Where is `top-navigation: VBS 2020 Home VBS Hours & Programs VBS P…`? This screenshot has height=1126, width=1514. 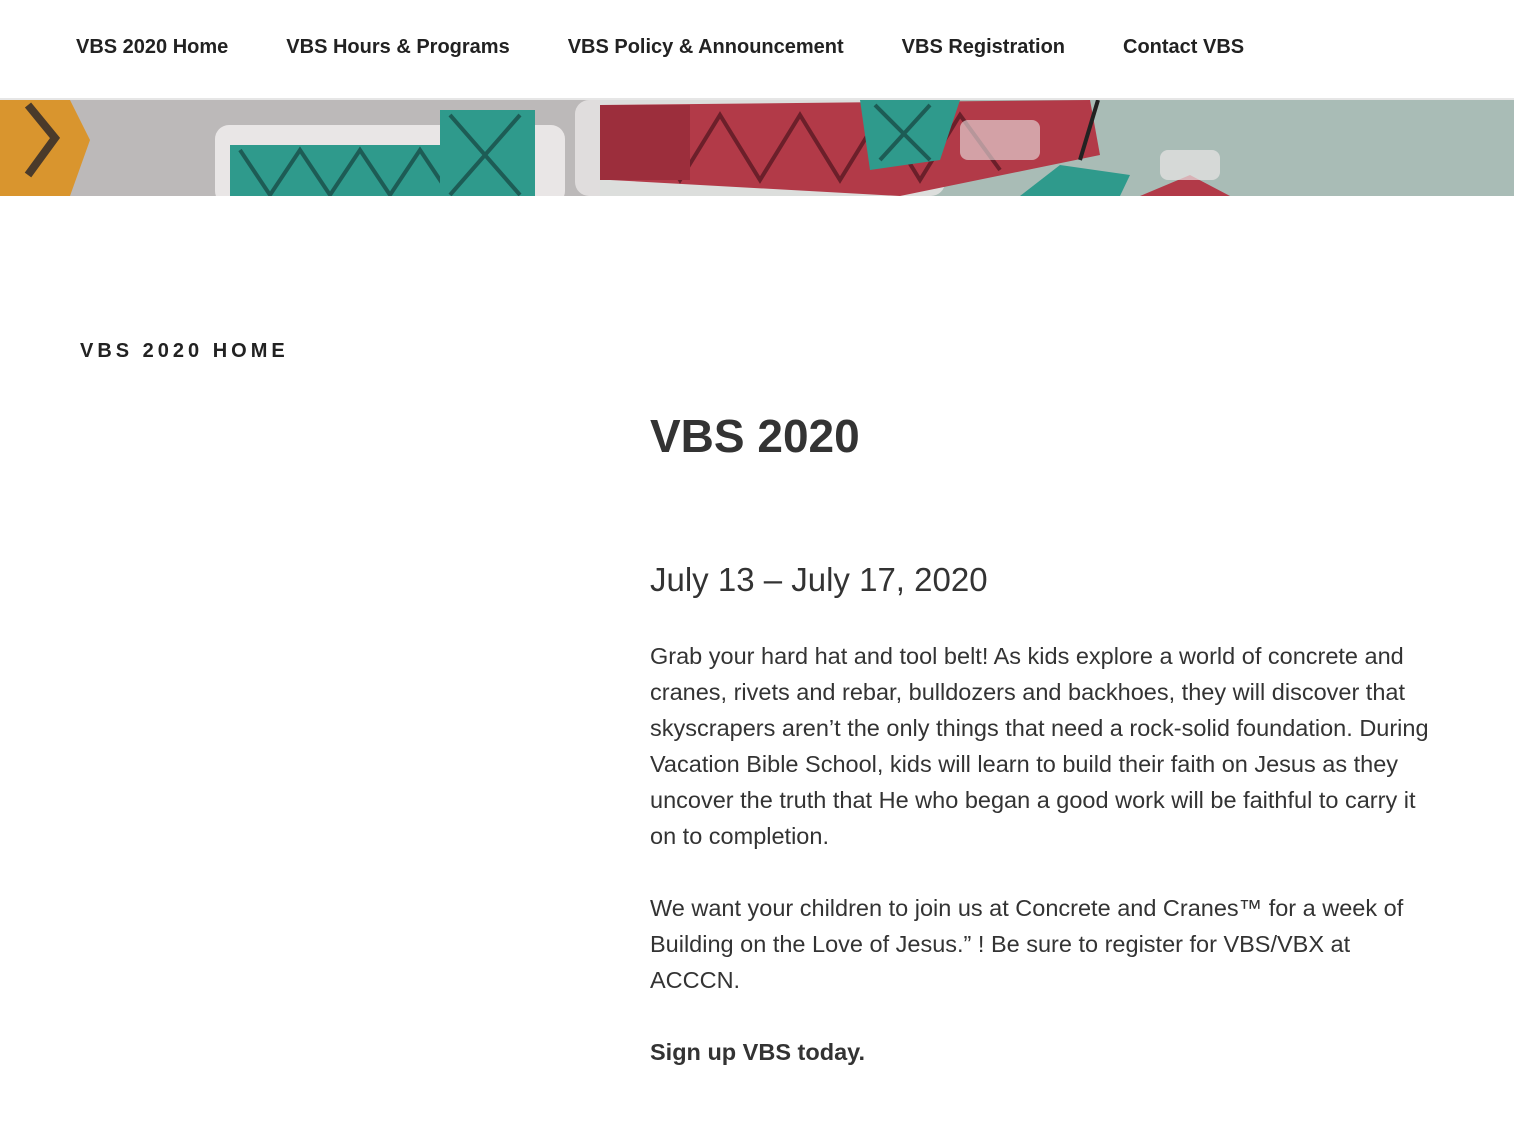 top-navigation: VBS 2020 Home VBS Hours & Programs VBS P… is located at coordinates (757, 50).